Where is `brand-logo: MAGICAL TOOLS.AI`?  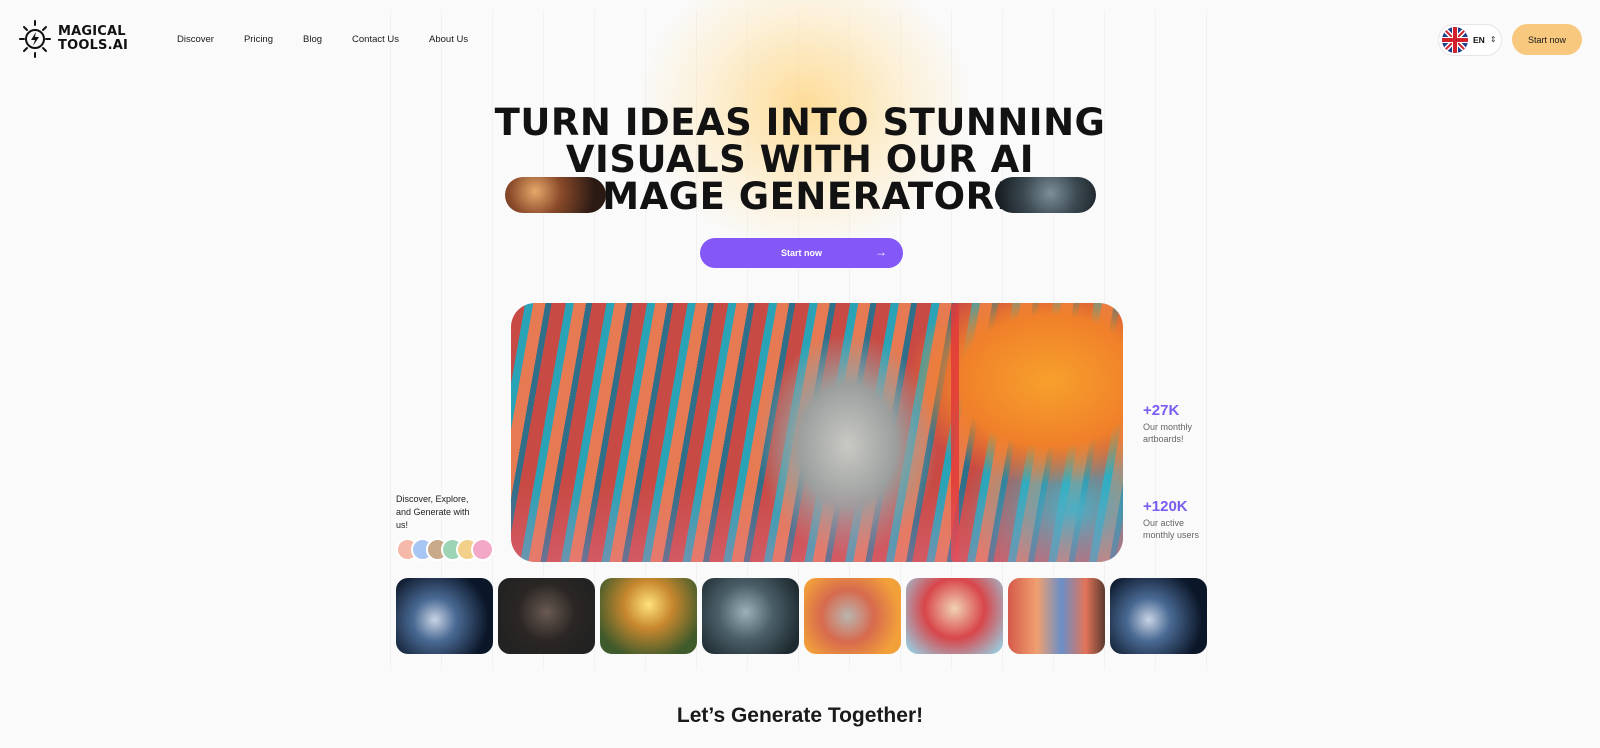 brand-logo: MAGICAL TOOLS.AI is located at coordinates (73, 39).